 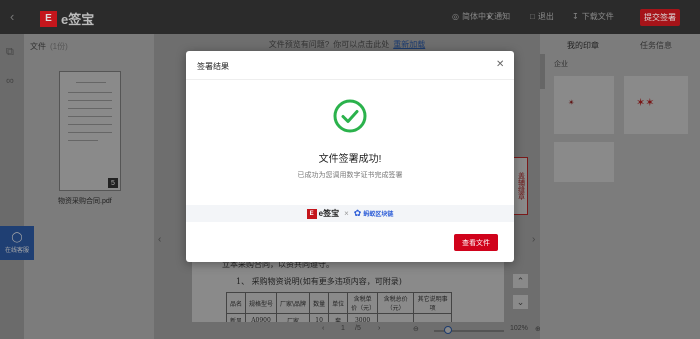 I want to click on doc-table-cell: 含税总价（元）, so click(x=396, y=303).